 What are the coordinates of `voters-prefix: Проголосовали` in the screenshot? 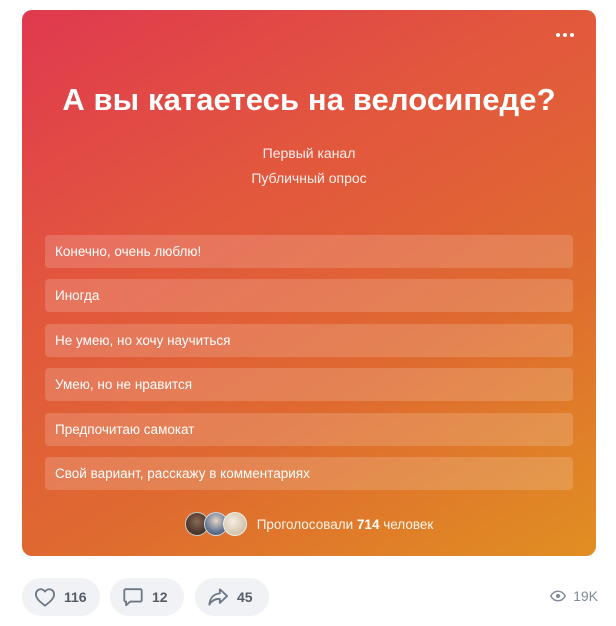 It's located at (305, 524).